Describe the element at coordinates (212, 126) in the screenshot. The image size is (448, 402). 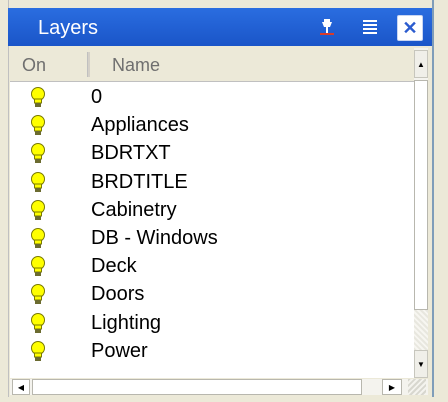
I see `layer-row: Appliances` at that location.